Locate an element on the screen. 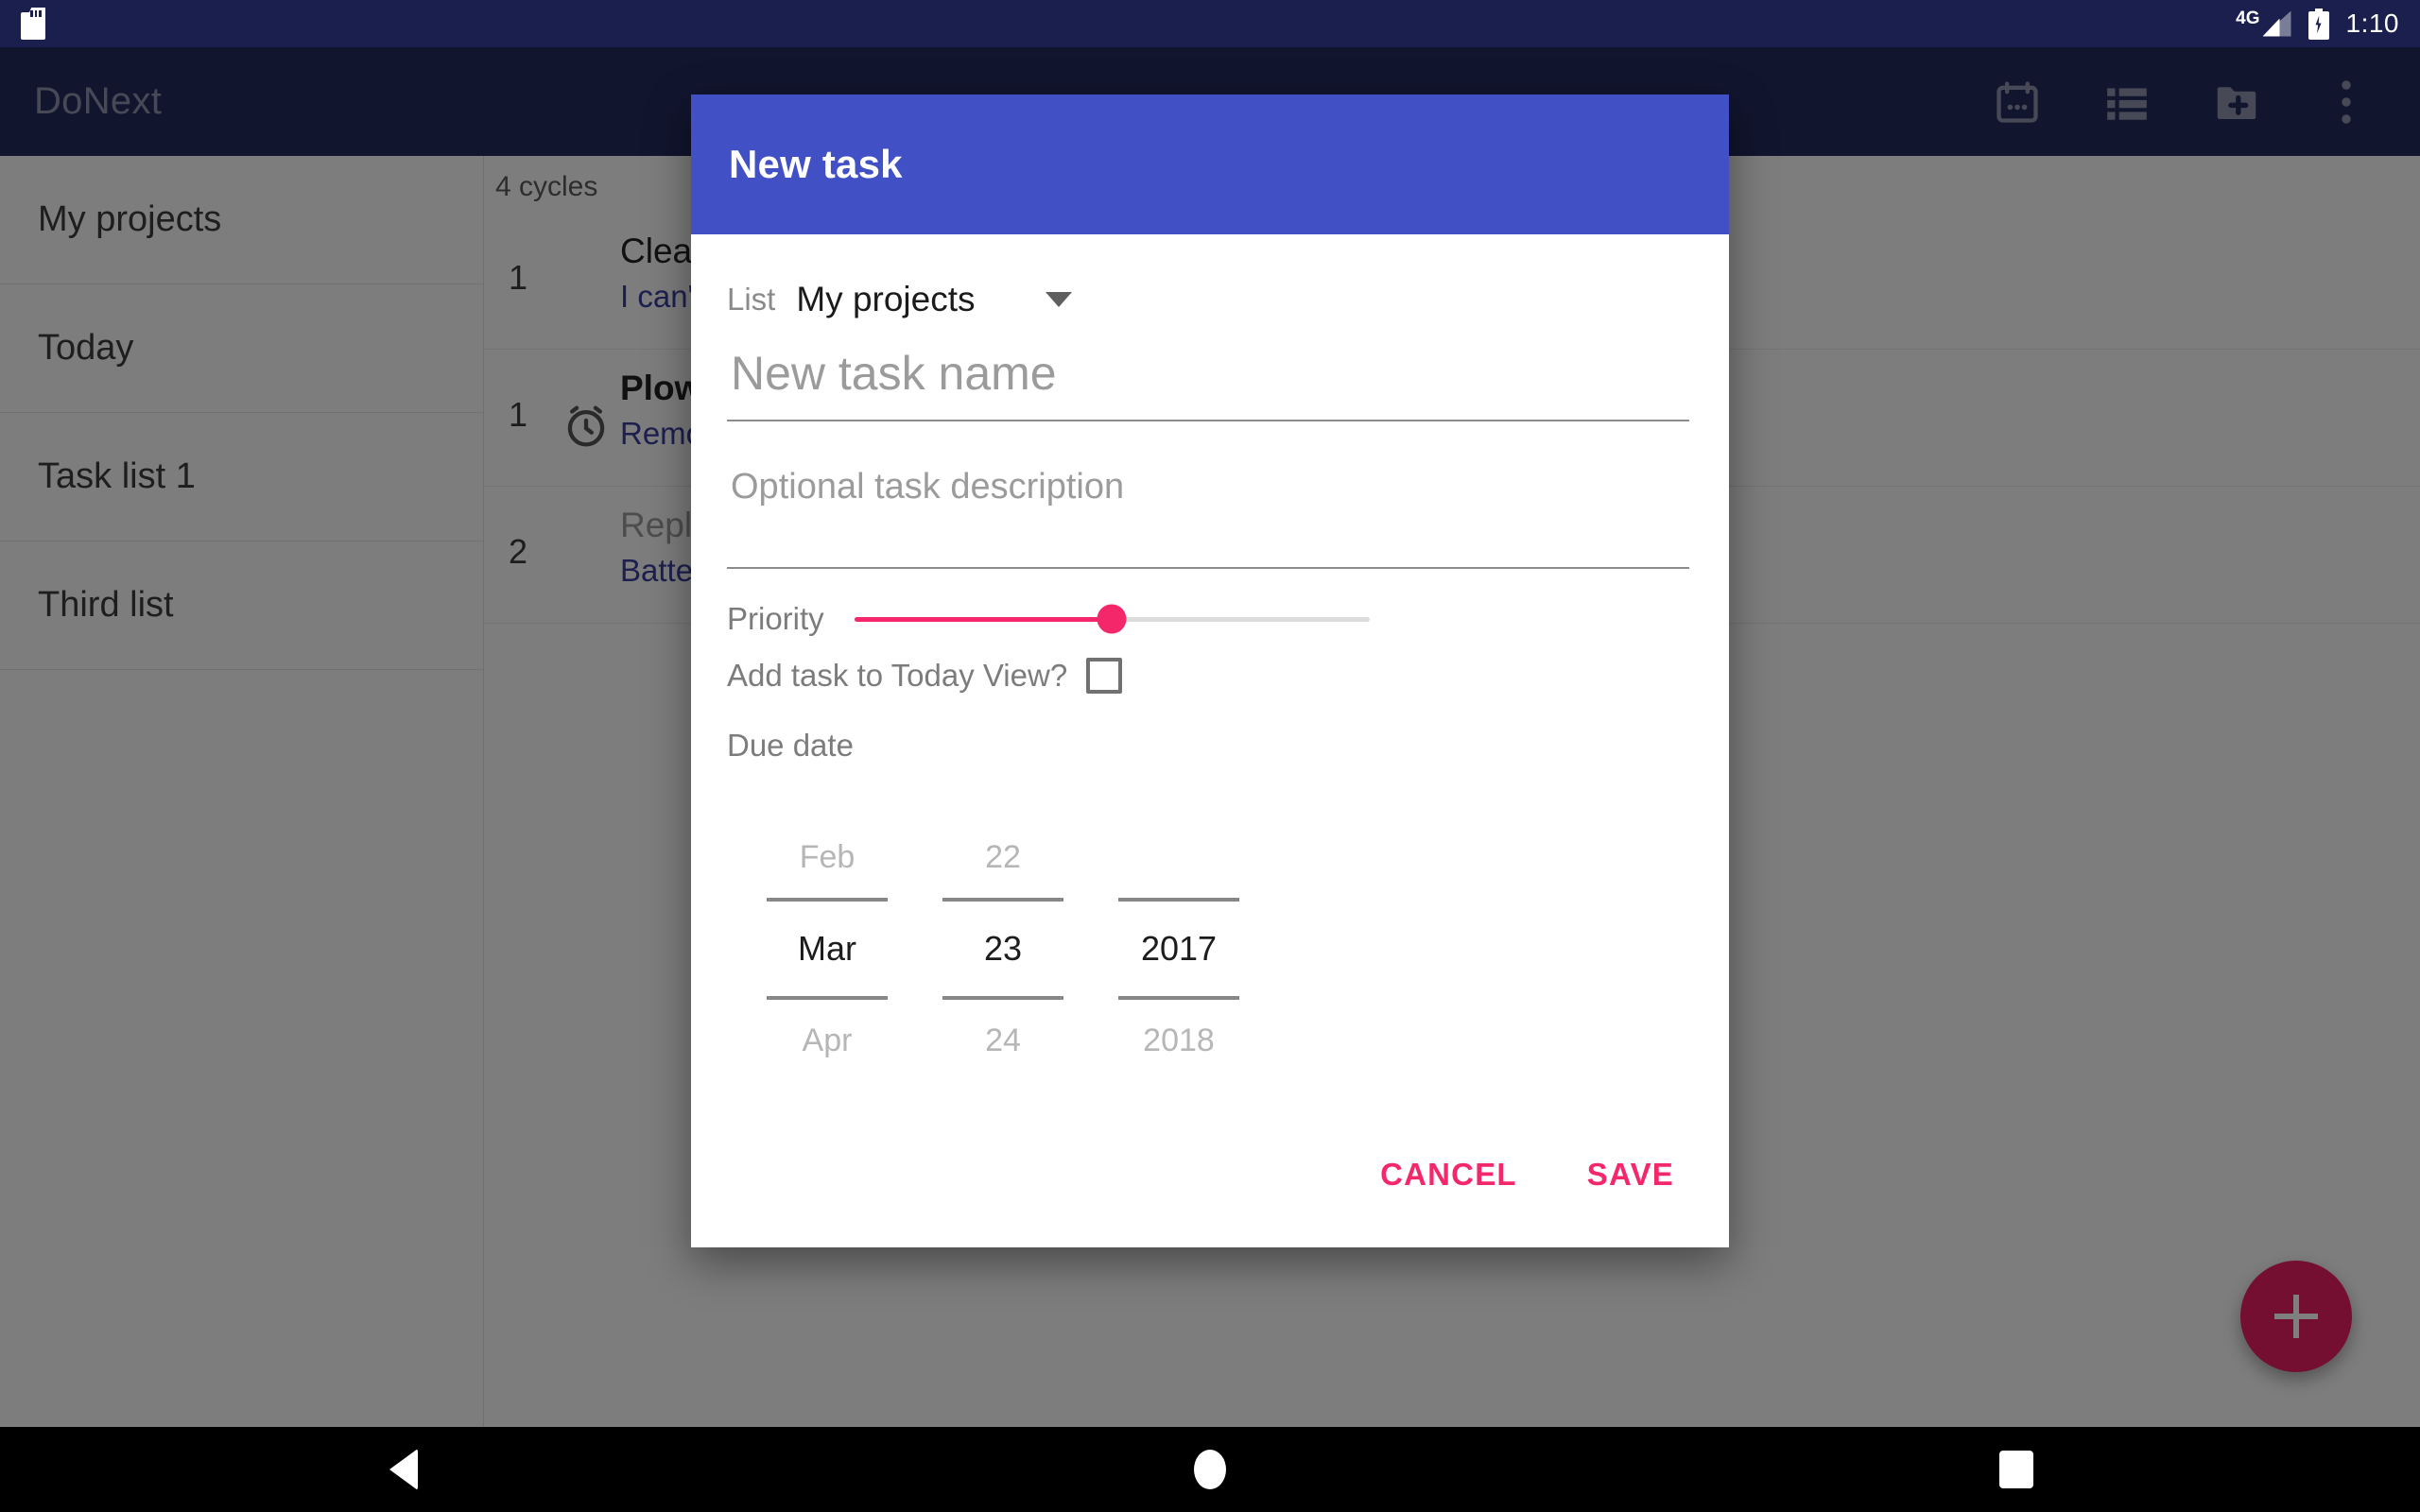  slider-fill is located at coordinates (984, 619).